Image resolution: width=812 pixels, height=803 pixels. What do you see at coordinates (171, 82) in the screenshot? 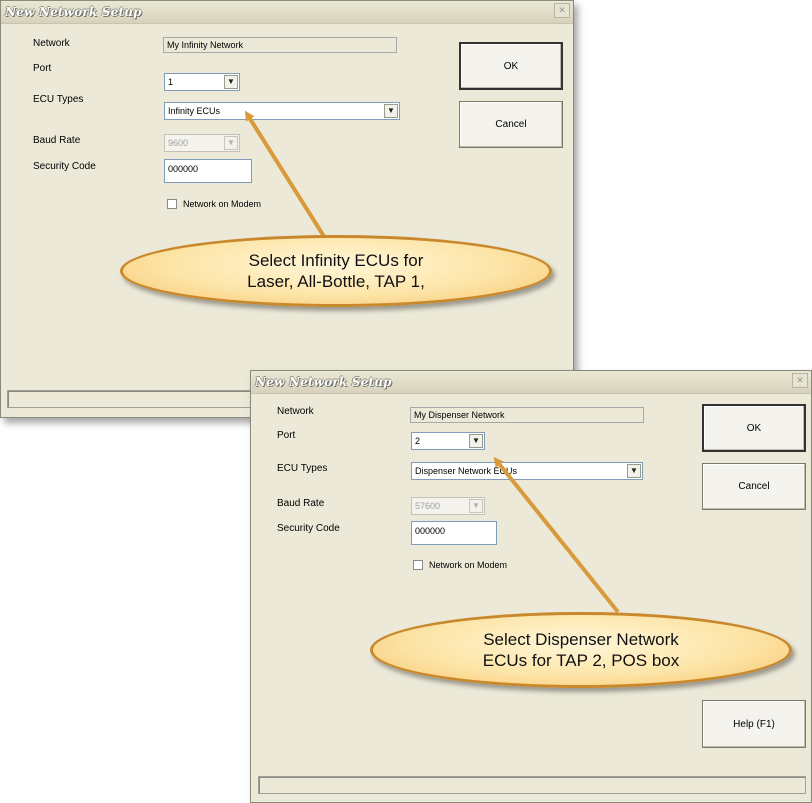
I see `port-value: 1` at bounding box center [171, 82].